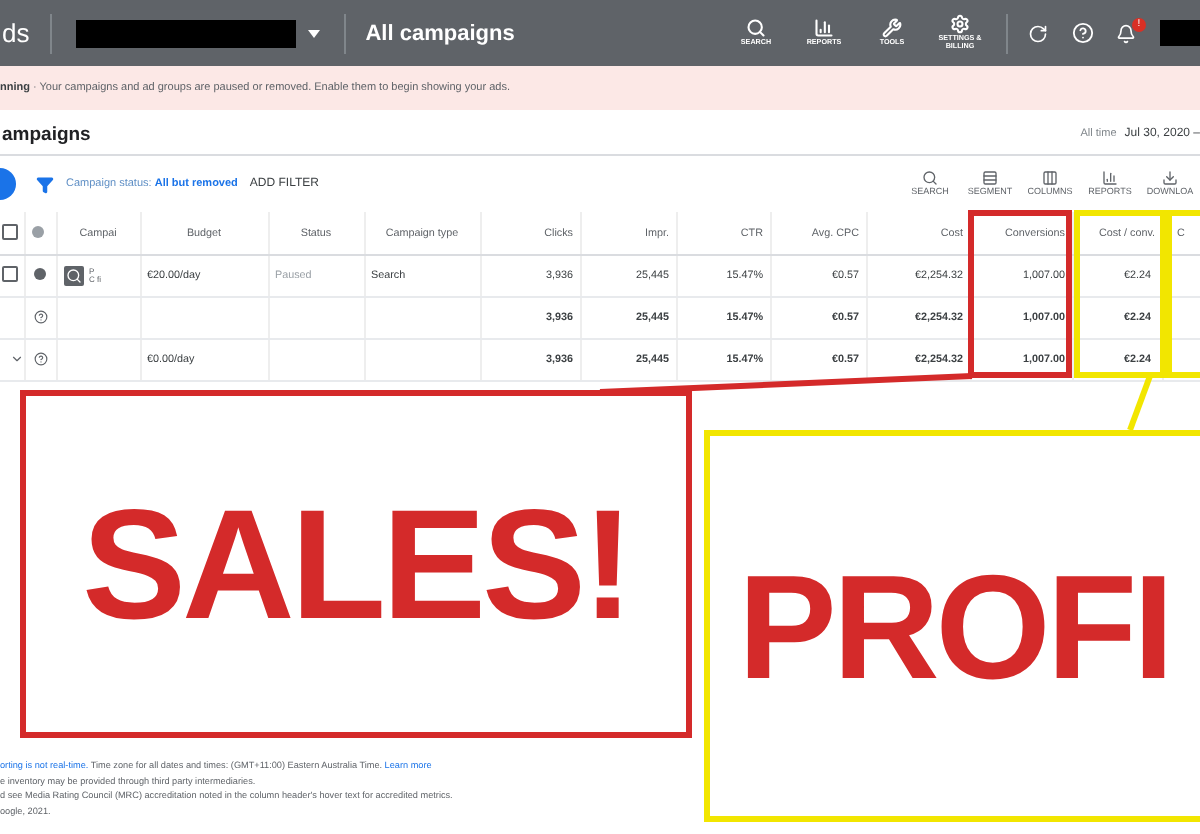  What do you see at coordinates (1170, 178) in the screenshot?
I see `download-icon` at bounding box center [1170, 178].